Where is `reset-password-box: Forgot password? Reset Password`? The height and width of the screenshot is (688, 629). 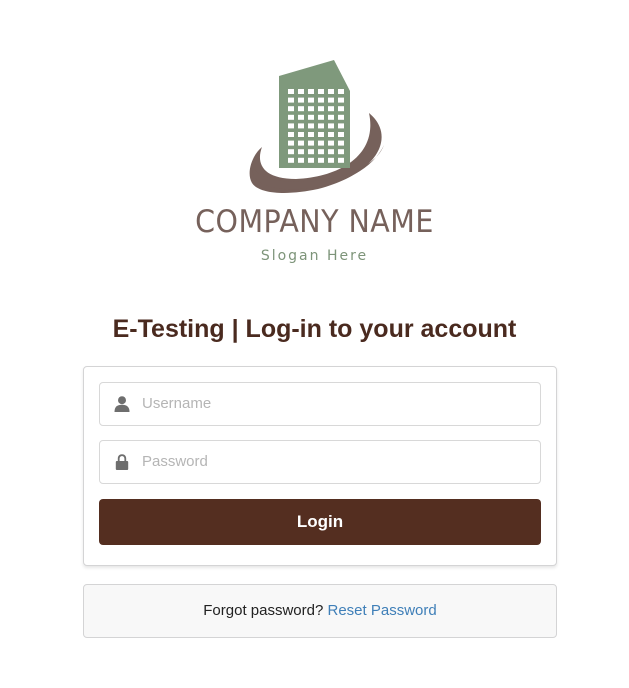
reset-password-box: Forgot password? Reset Password is located at coordinates (320, 611).